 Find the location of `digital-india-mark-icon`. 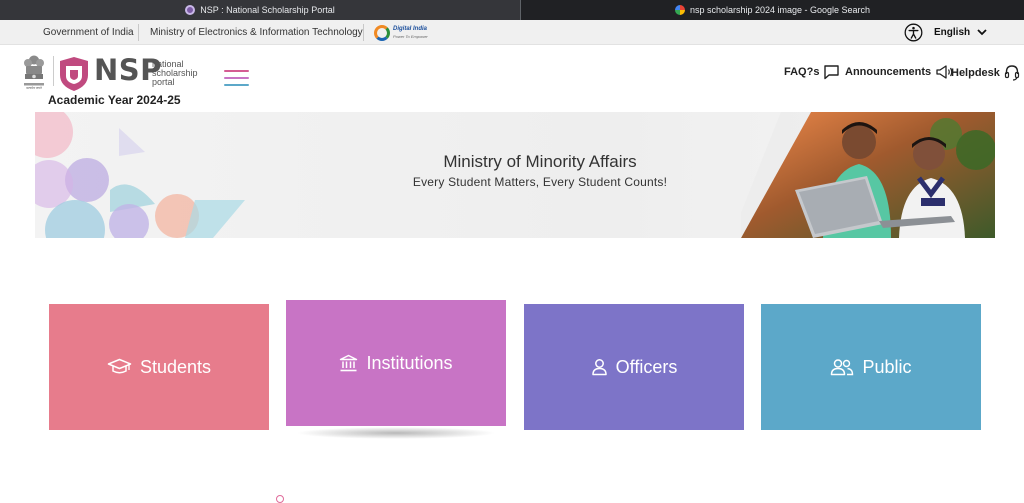

digital-india-mark-icon is located at coordinates (382, 33).